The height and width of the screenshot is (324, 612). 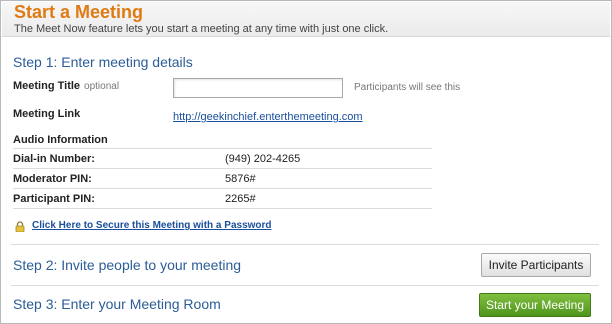 What do you see at coordinates (47, 86) in the screenshot?
I see `meeting-title-label-text: Meeting Title` at bounding box center [47, 86].